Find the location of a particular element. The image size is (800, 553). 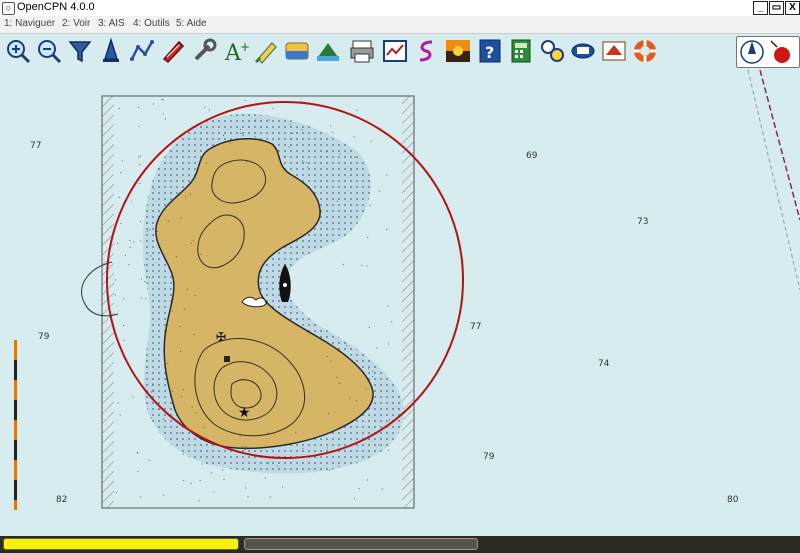

maximize-button: ▭ is located at coordinates (776, 8).